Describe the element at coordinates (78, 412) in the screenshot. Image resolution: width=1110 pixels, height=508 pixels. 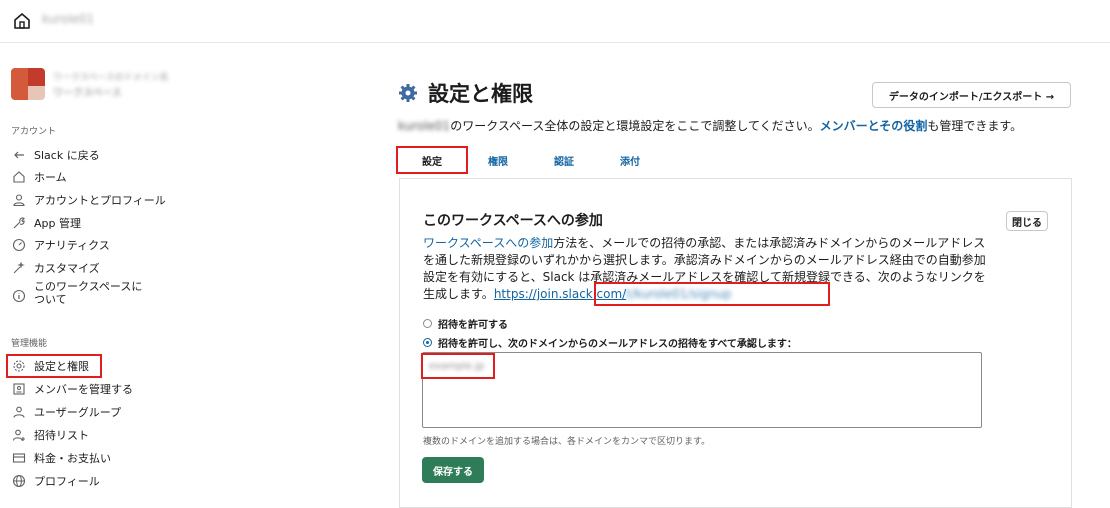
I see `sidebar-item-label: ユーザーグループ` at that location.